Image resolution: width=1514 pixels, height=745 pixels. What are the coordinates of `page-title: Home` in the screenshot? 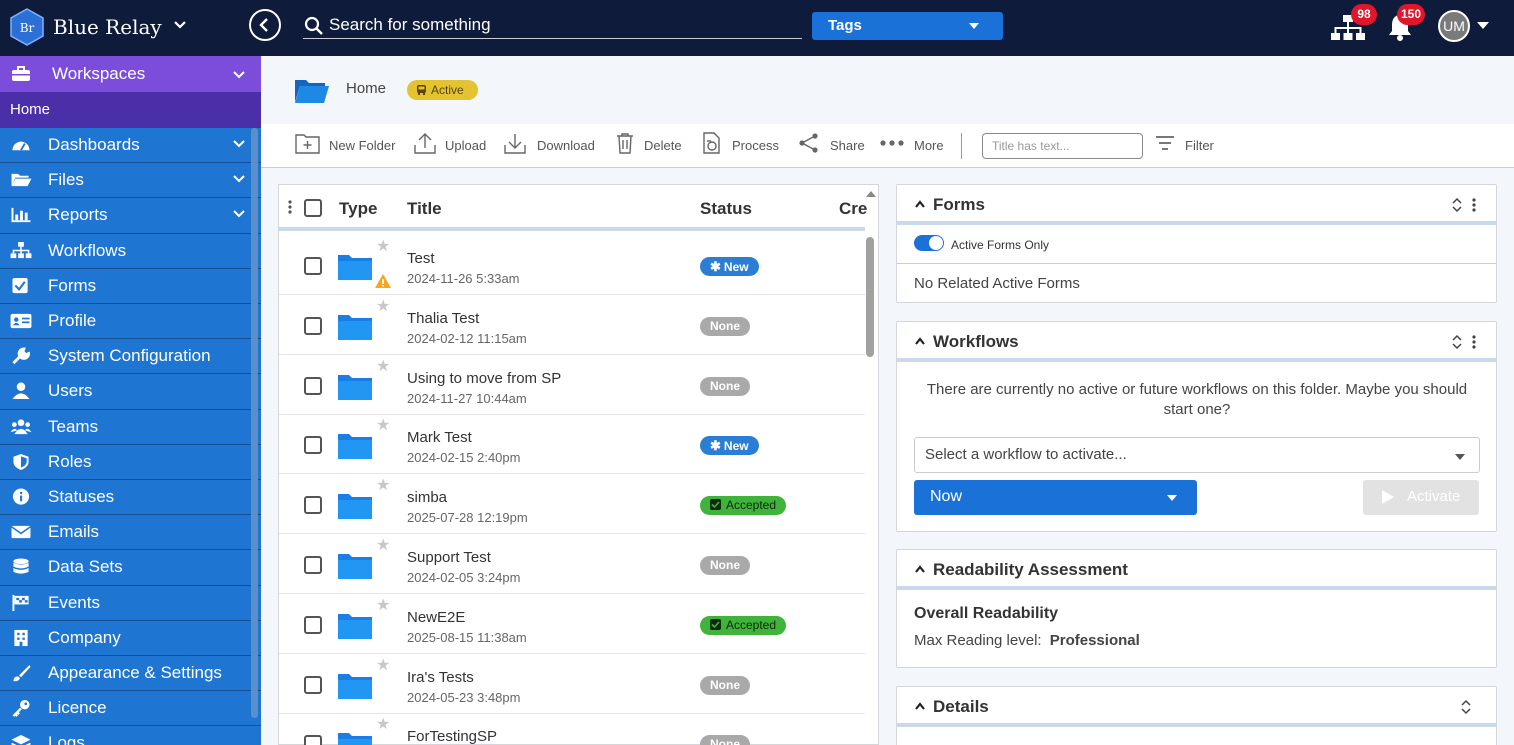 It's located at (366, 88).